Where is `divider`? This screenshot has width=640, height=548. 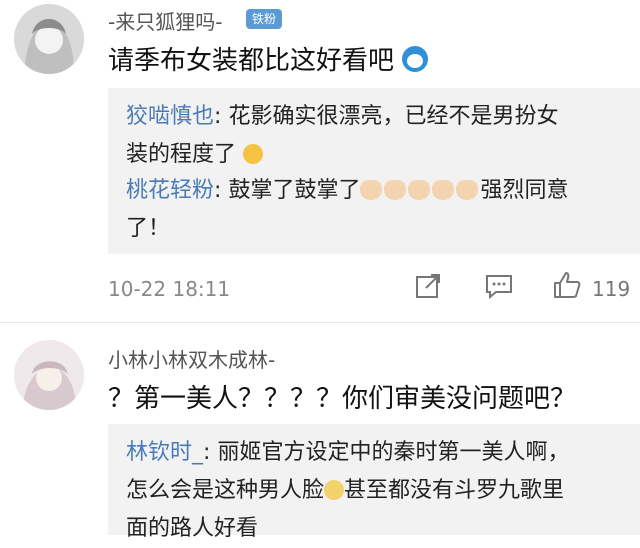 divider is located at coordinates (320, 322).